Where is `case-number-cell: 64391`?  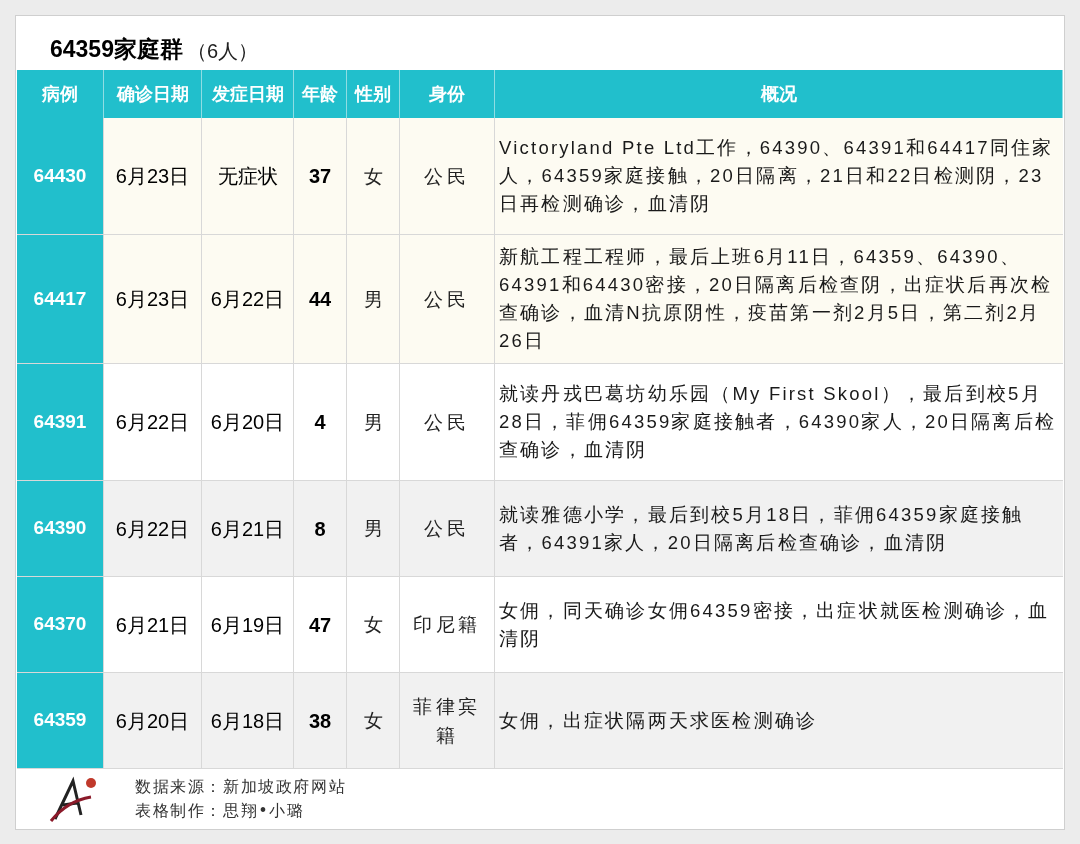
case-number-cell: 64391 is located at coordinates (60, 422).